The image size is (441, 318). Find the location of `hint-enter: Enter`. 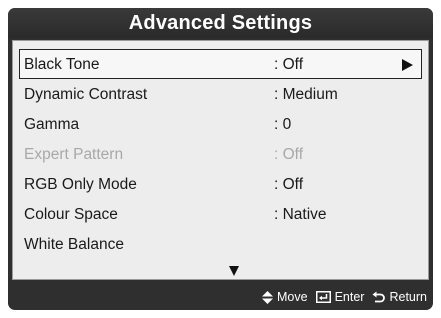

hint-enter: Enter is located at coordinates (340, 297).